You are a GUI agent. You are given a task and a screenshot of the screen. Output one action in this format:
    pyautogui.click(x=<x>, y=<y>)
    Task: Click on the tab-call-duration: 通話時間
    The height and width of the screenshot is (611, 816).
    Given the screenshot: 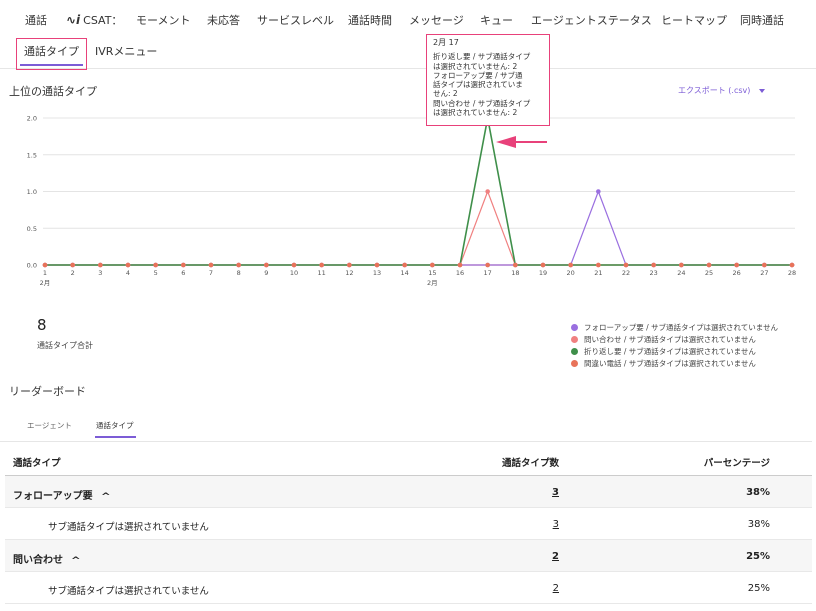 What is the action you would take?
    pyautogui.click(x=370, y=20)
    